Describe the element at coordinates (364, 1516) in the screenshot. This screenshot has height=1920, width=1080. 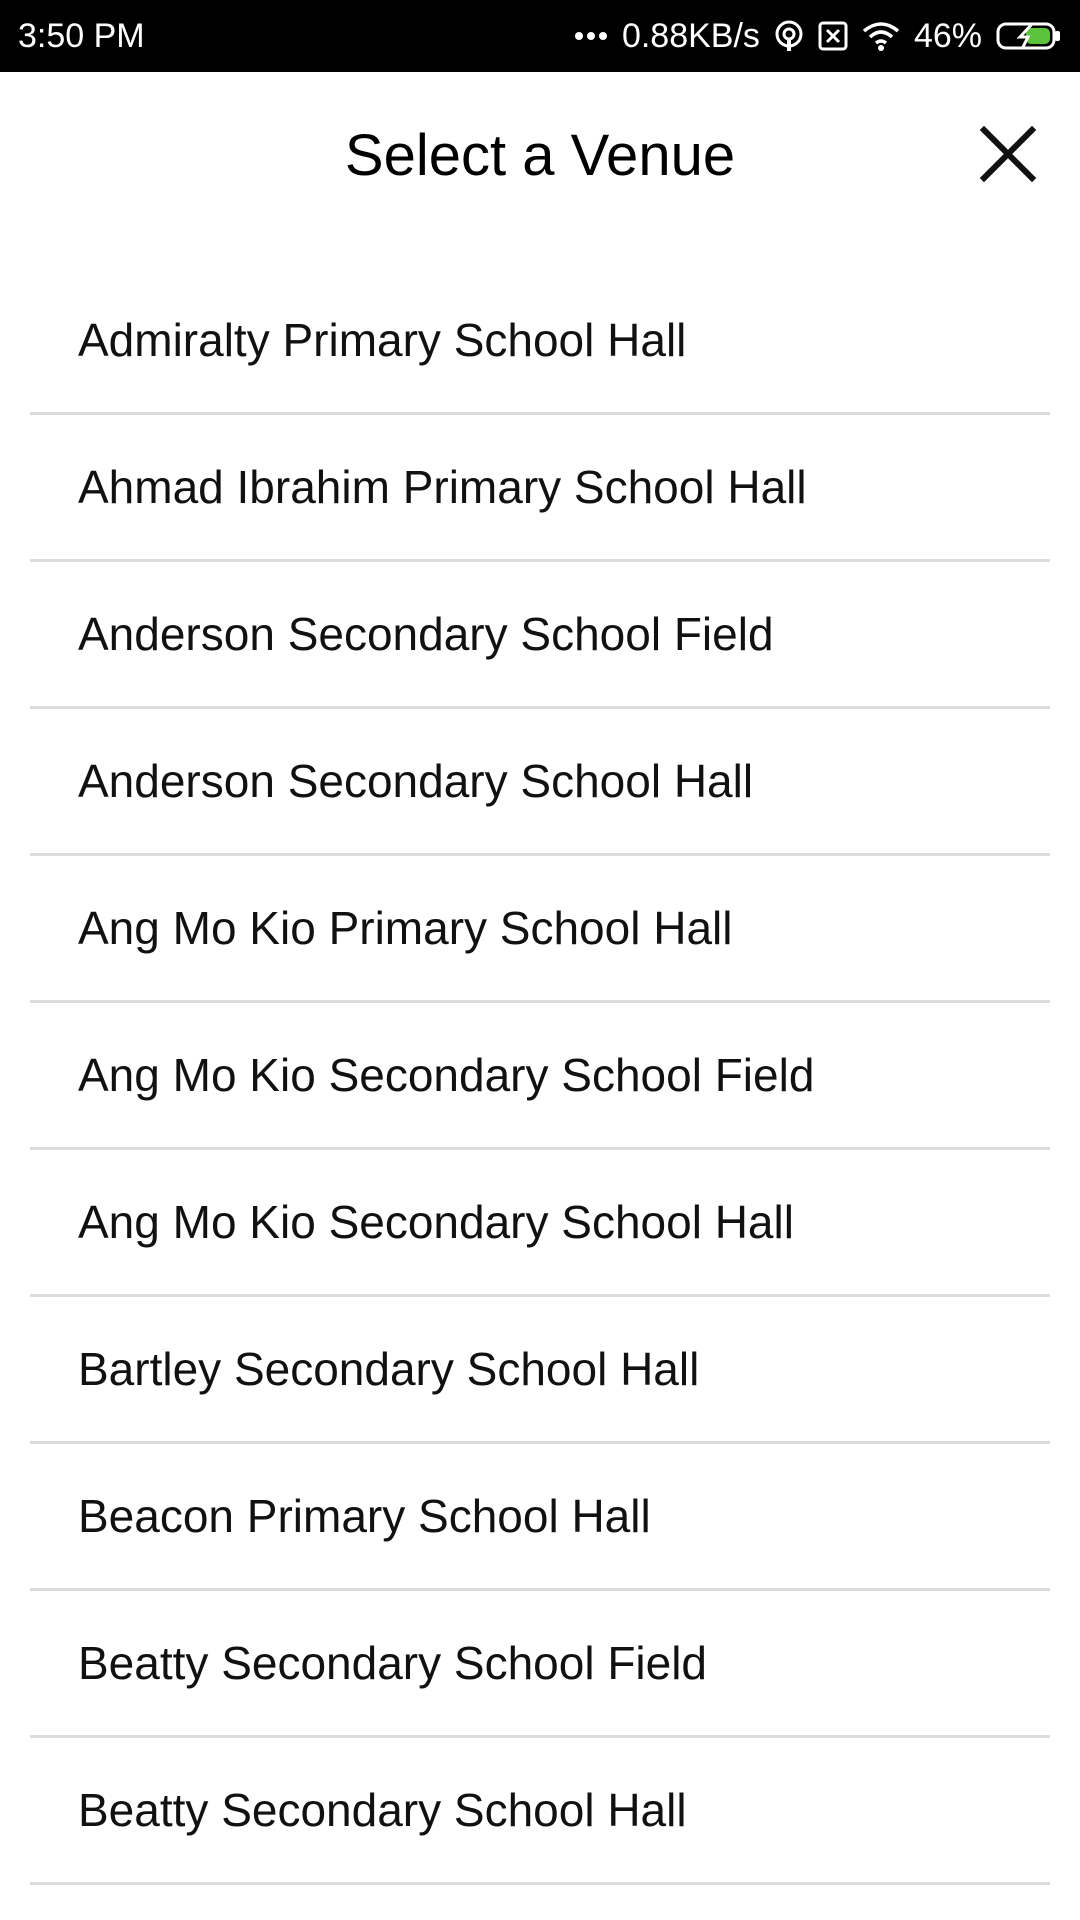
I see `venue-name: Beacon Primary School Hall` at that location.